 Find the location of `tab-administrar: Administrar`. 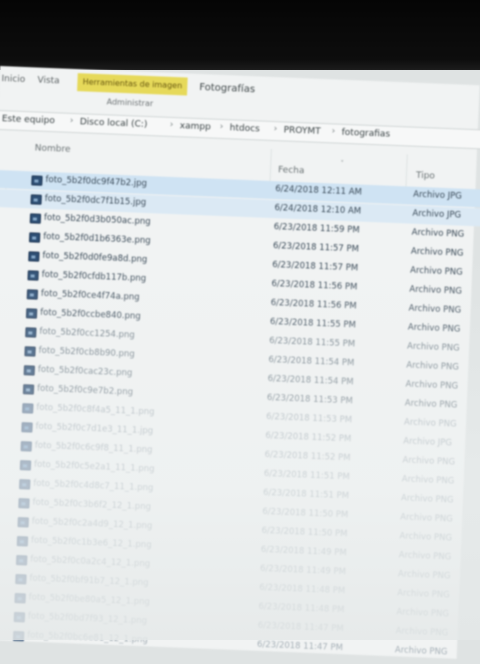

tab-administrar: Administrar is located at coordinates (129, 102).